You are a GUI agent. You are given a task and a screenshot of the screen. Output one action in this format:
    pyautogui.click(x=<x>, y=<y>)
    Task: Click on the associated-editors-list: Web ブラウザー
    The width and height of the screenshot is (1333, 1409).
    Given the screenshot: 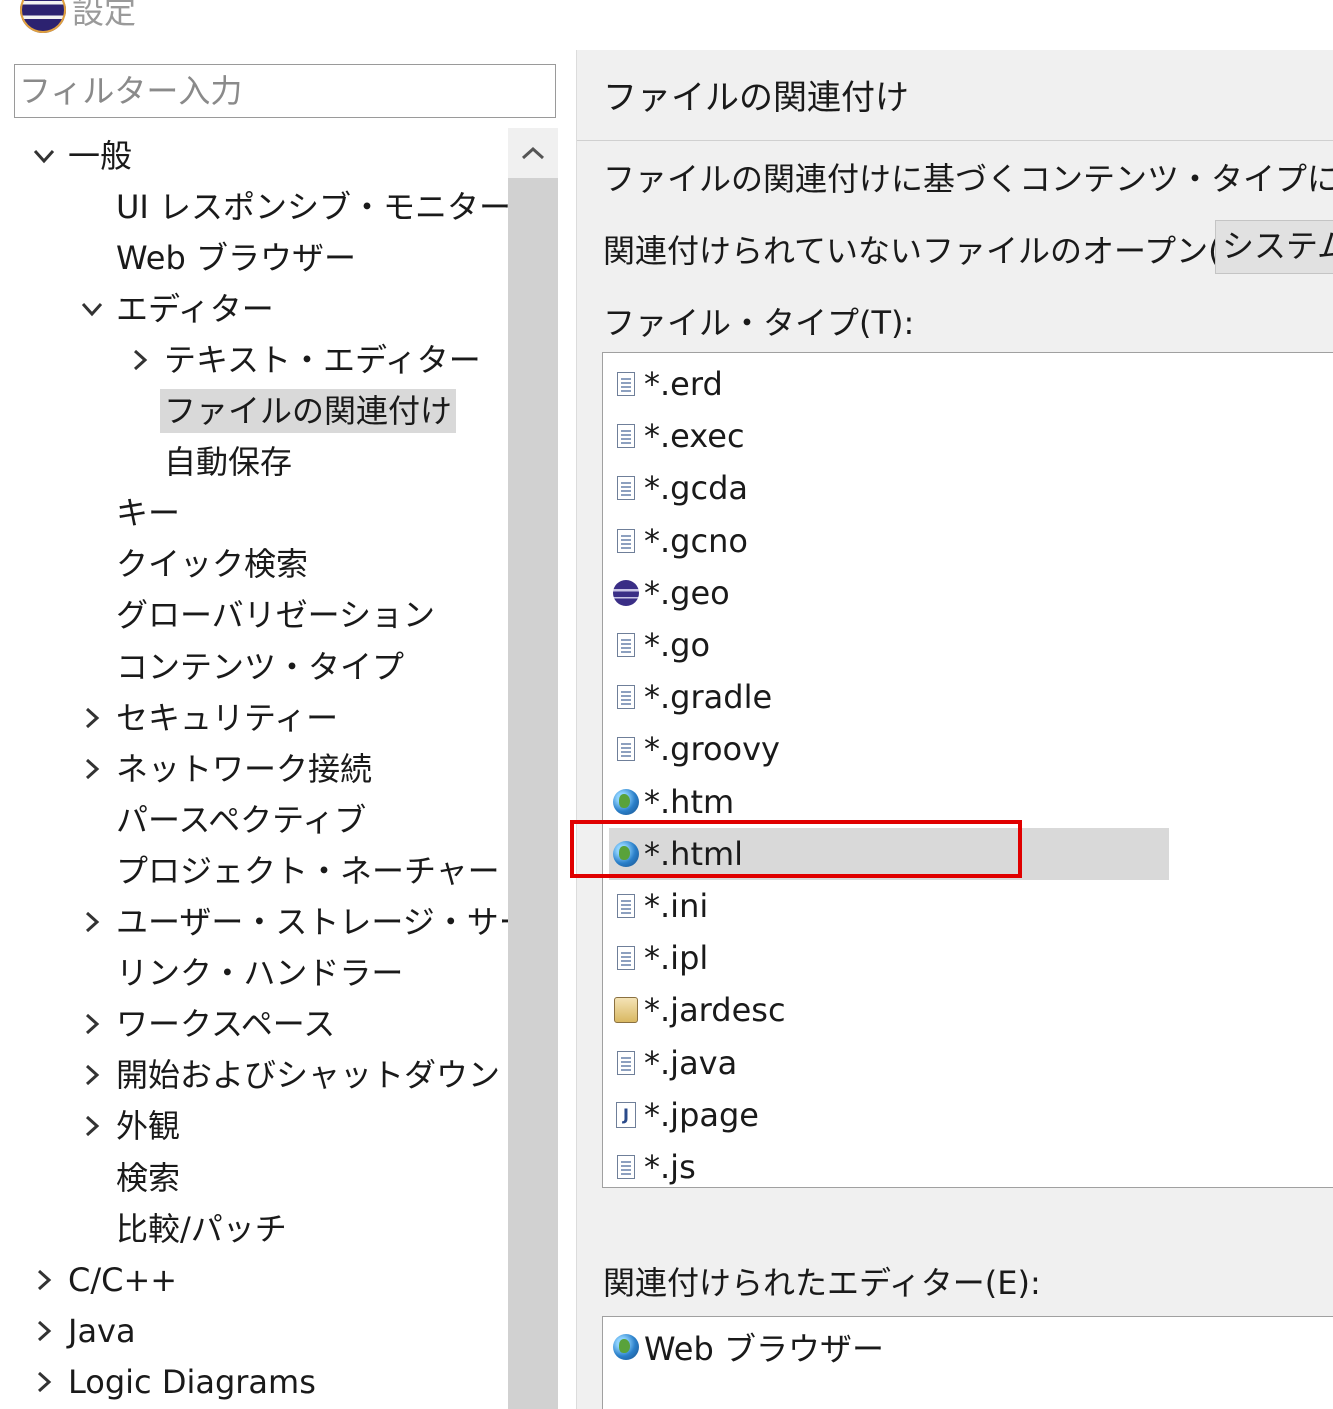 What is the action you would take?
    pyautogui.click(x=967, y=1362)
    